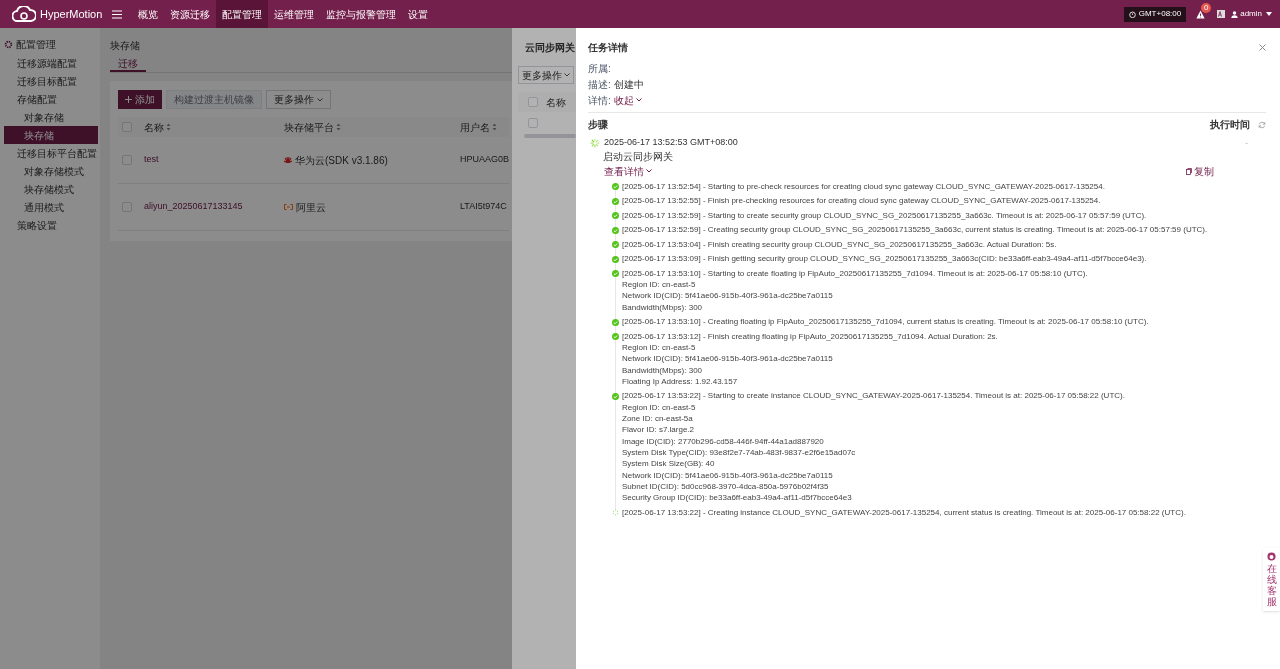  What do you see at coordinates (658, 430) in the screenshot?
I see `log-detail: Flavor ID: s7.large.2` at bounding box center [658, 430].